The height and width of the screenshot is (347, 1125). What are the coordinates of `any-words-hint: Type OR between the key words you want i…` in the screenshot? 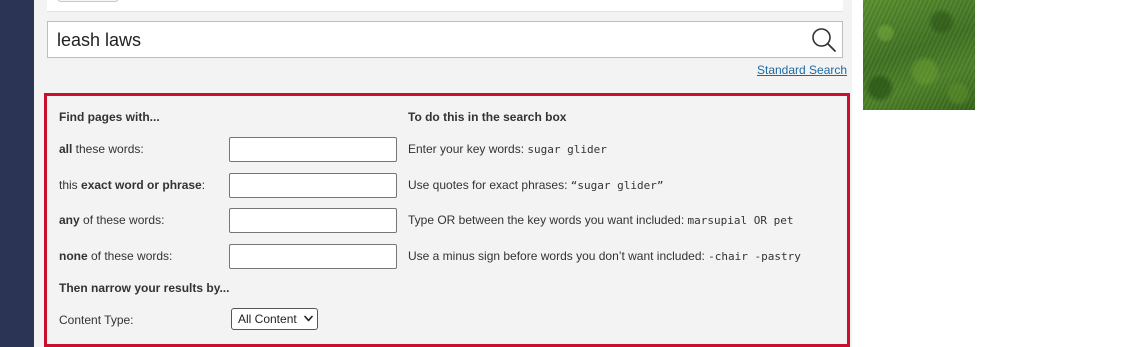 It's located at (601, 220).